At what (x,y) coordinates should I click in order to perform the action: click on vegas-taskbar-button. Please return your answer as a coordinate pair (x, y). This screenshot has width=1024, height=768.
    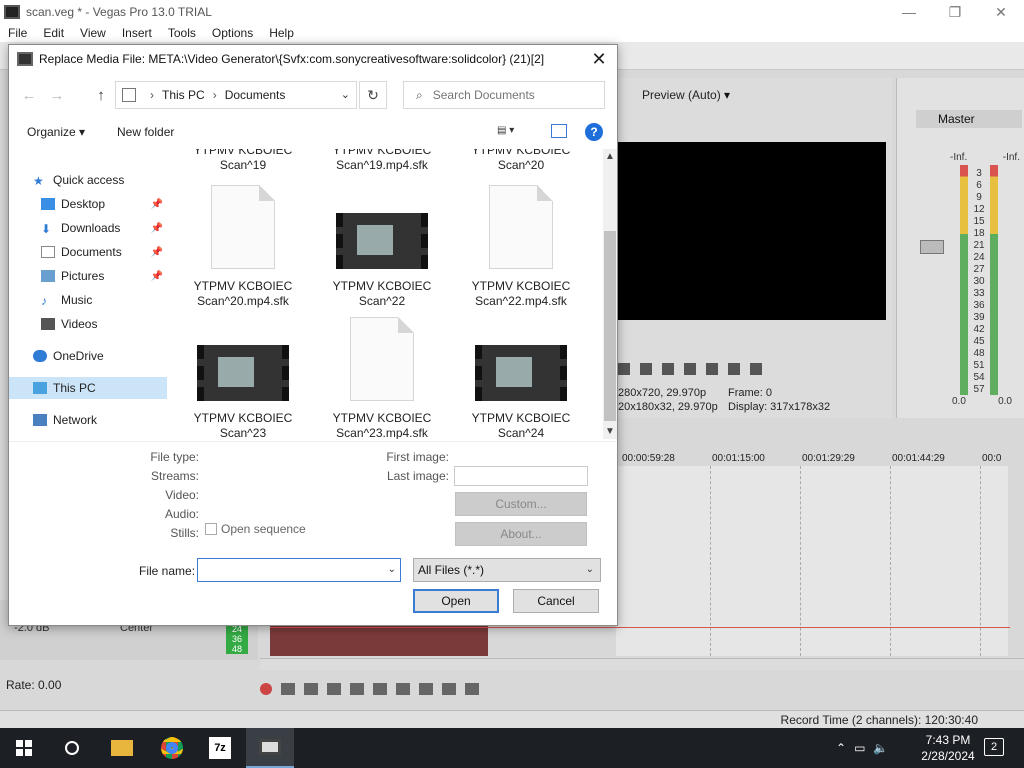
    Looking at the image, I should click on (270, 748).